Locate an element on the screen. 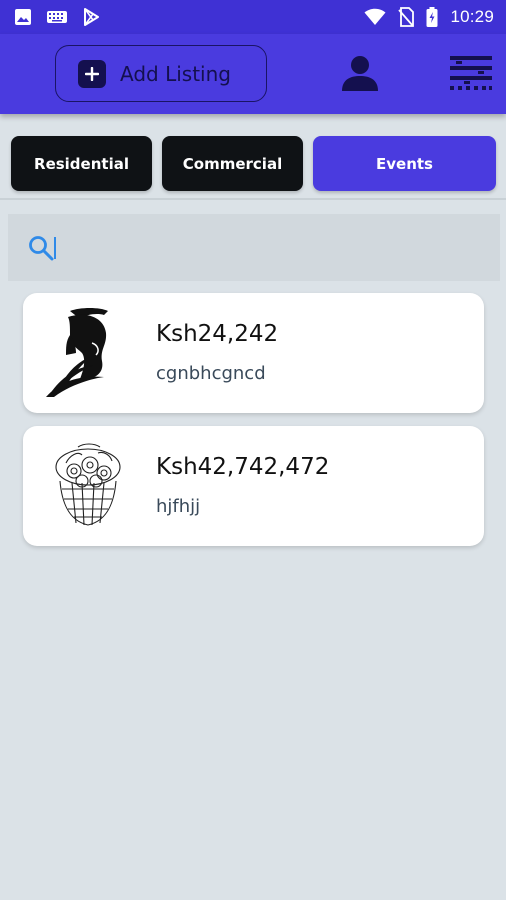 This screenshot has height=900, width=506. person-icon is located at coordinates (360, 75).